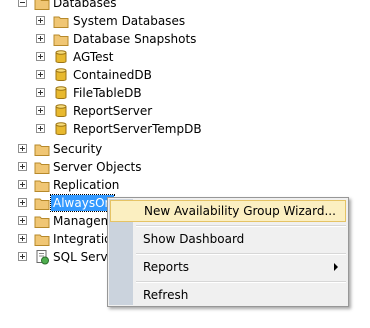 This screenshot has width=370, height=328. Describe the element at coordinates (78, 149) in the screenshot. I see `tree-label: Security` at that location.